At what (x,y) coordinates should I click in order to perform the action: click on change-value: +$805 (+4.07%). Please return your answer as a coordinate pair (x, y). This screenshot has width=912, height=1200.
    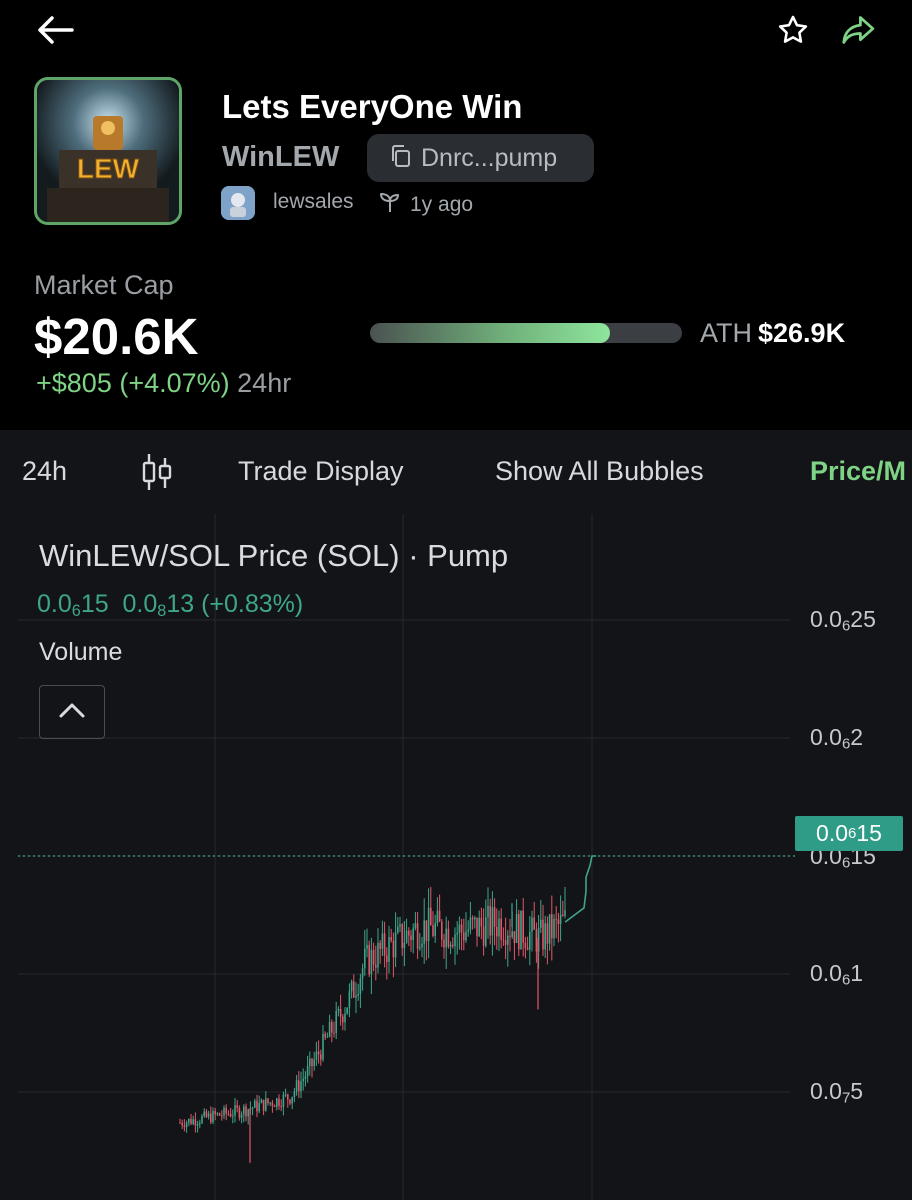
    Looking at the image, I should click on (133, 383).